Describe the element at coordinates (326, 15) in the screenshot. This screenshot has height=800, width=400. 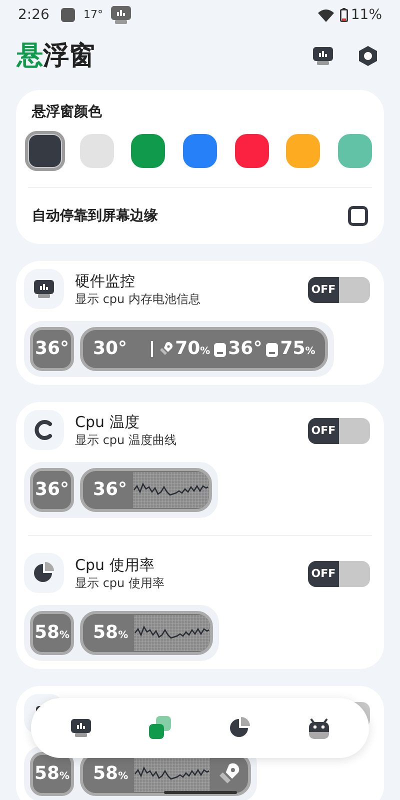
I see `wifi-icon` at that location.